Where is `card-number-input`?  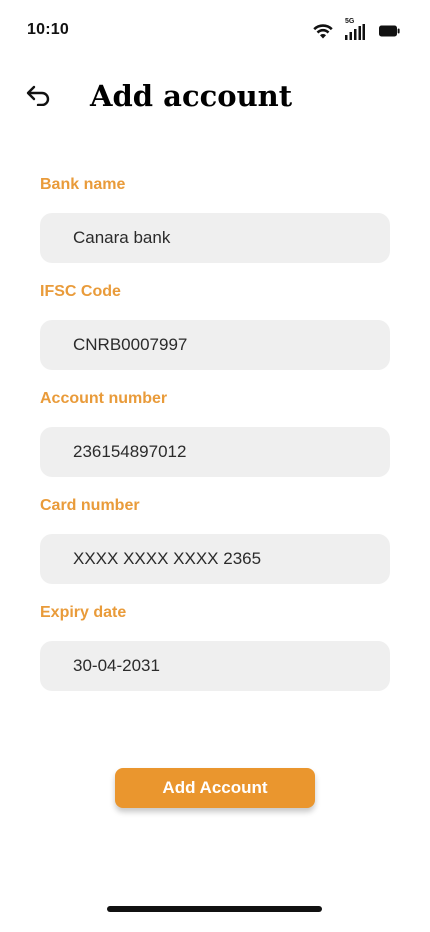 card-number-input is located at coordinates (215, 559).